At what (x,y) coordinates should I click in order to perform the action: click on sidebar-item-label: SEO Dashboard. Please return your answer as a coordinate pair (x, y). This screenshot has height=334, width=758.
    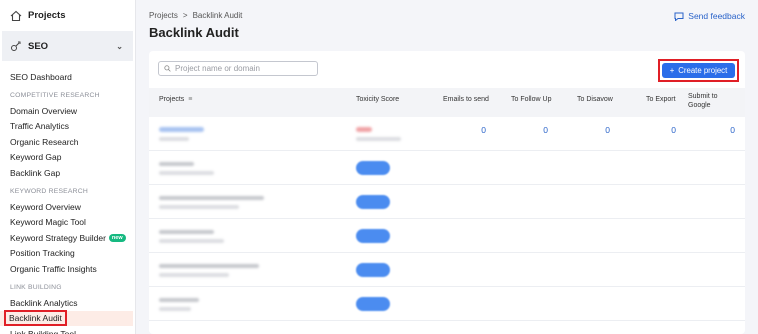
    Looking at the image, I should click on (41, 76).